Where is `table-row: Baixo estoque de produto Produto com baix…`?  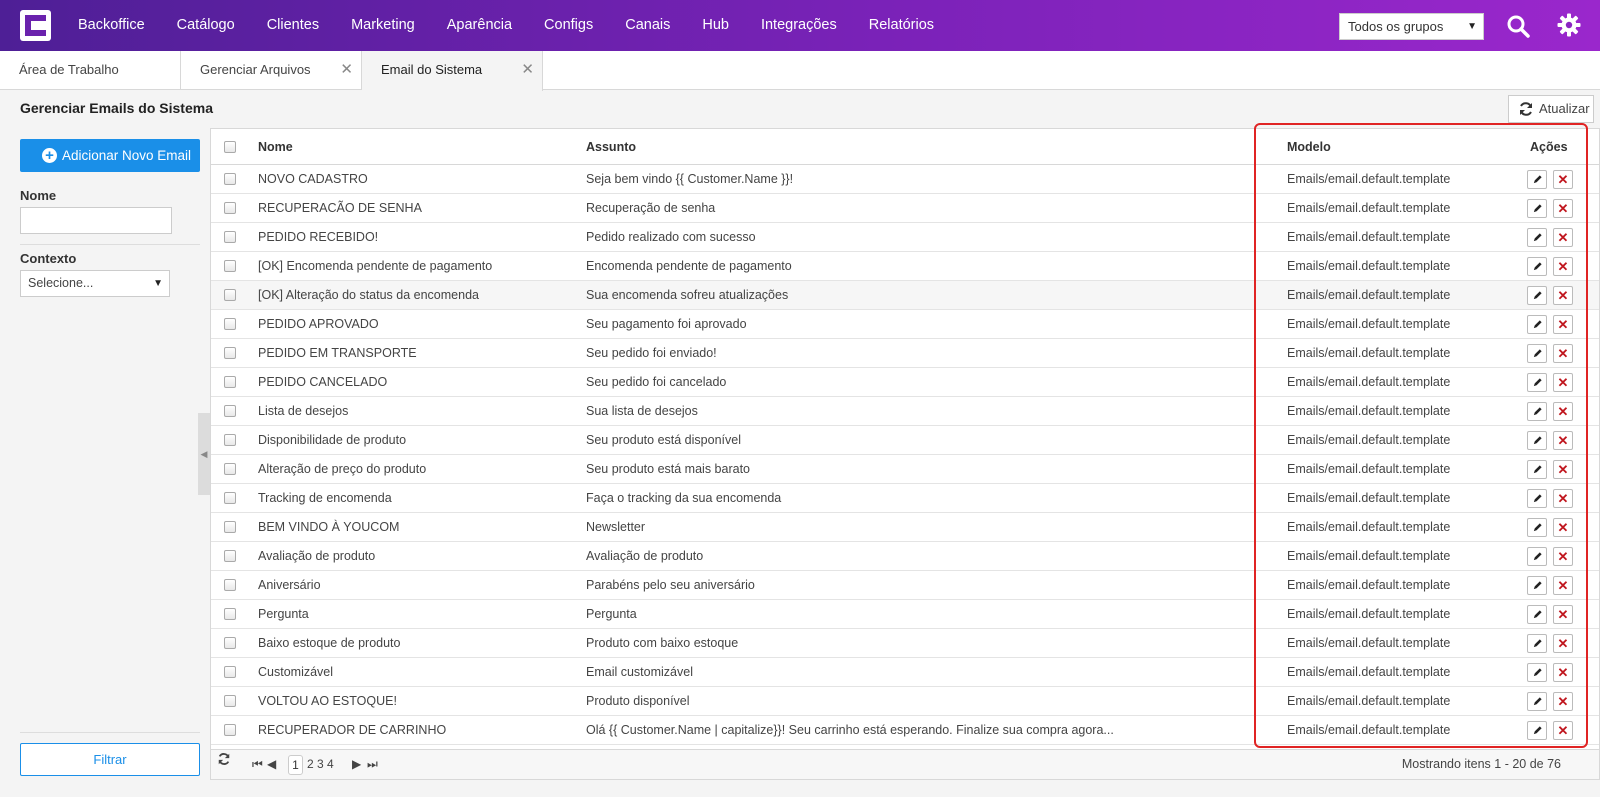
table-row: Baixo estoque de produto Produto com baix… is located at coordinates (905, 643).